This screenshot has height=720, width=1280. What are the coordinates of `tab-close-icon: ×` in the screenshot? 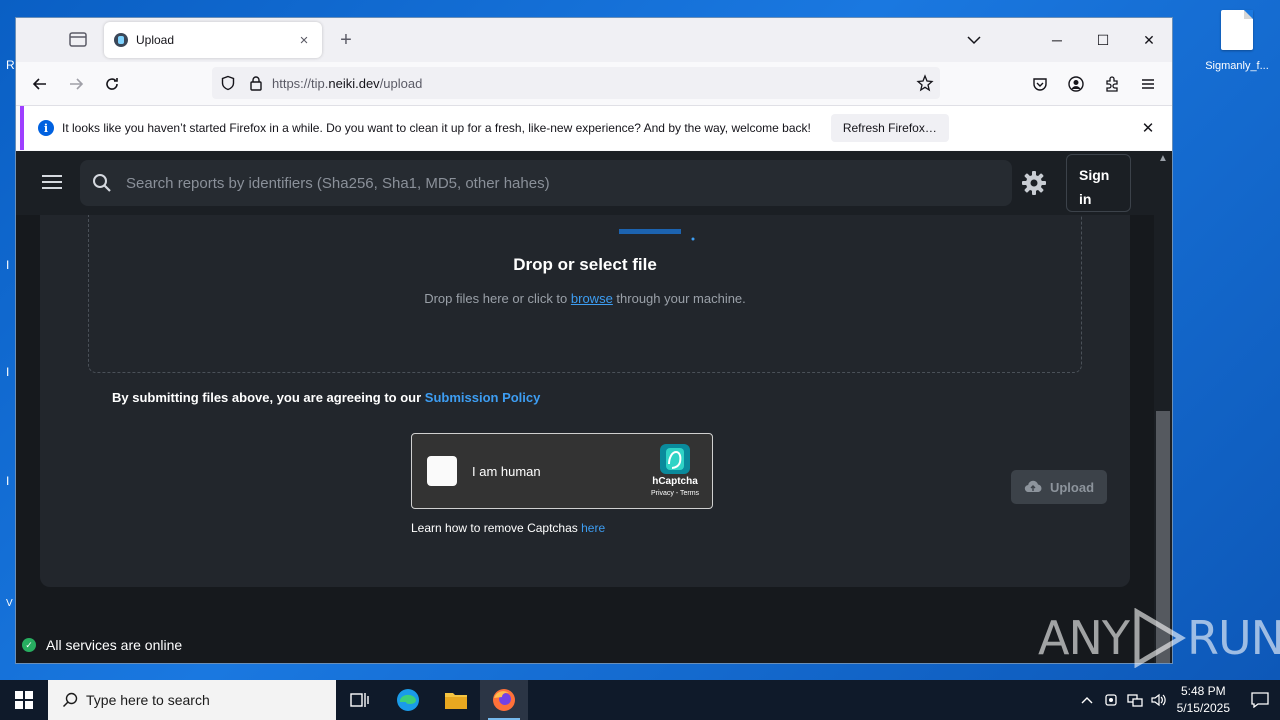 It's located at (304, 40).